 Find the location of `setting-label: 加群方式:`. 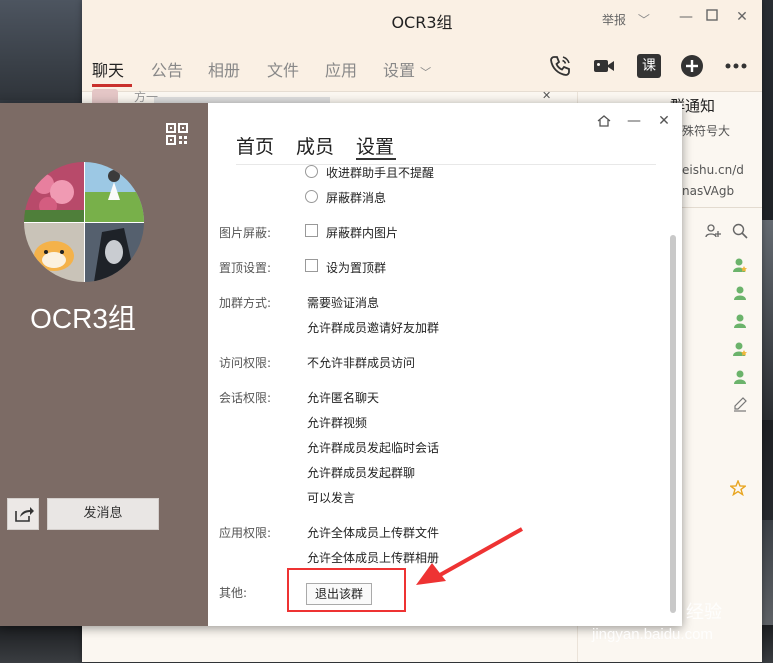

setting-label: 加群方式: is located at coordinates (245, 303).